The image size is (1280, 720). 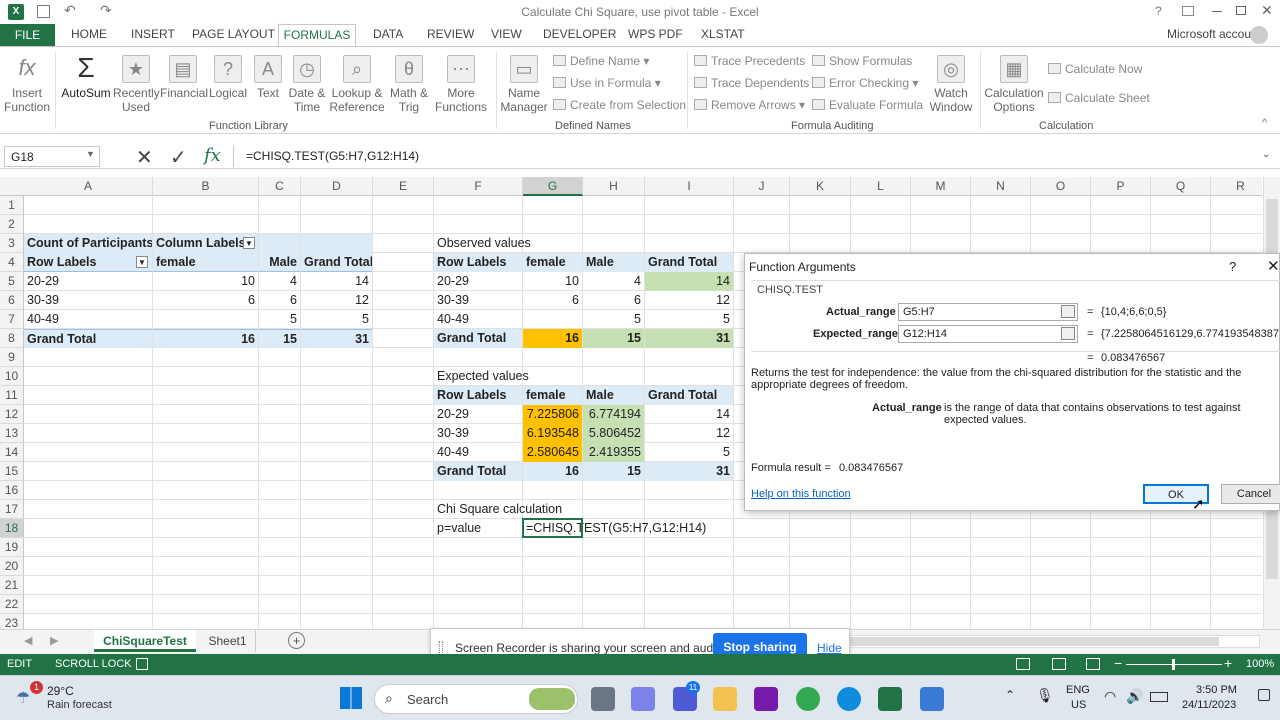 What do you see at coordinates (12, 585) in the screenshot?
I see `row-header: 21` at bounding box center [12, 585].